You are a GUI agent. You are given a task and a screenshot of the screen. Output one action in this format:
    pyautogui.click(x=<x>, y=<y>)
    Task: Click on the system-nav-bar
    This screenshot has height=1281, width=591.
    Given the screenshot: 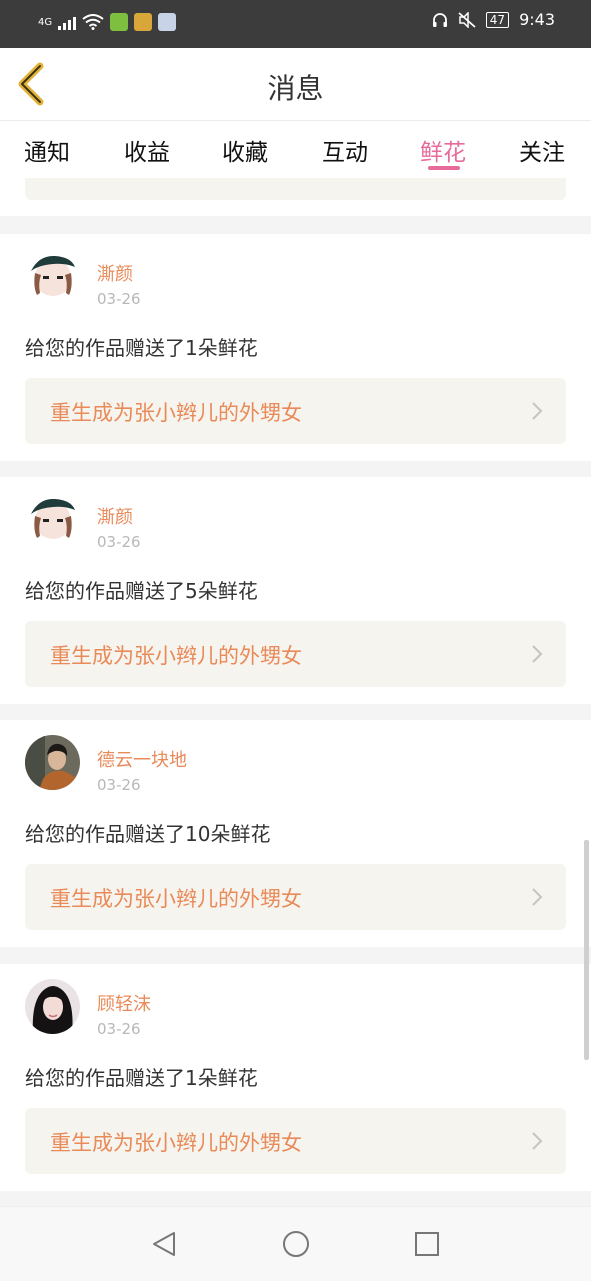 What is the action you would take?
    pyautogui.click(x=295, y=1243)
    